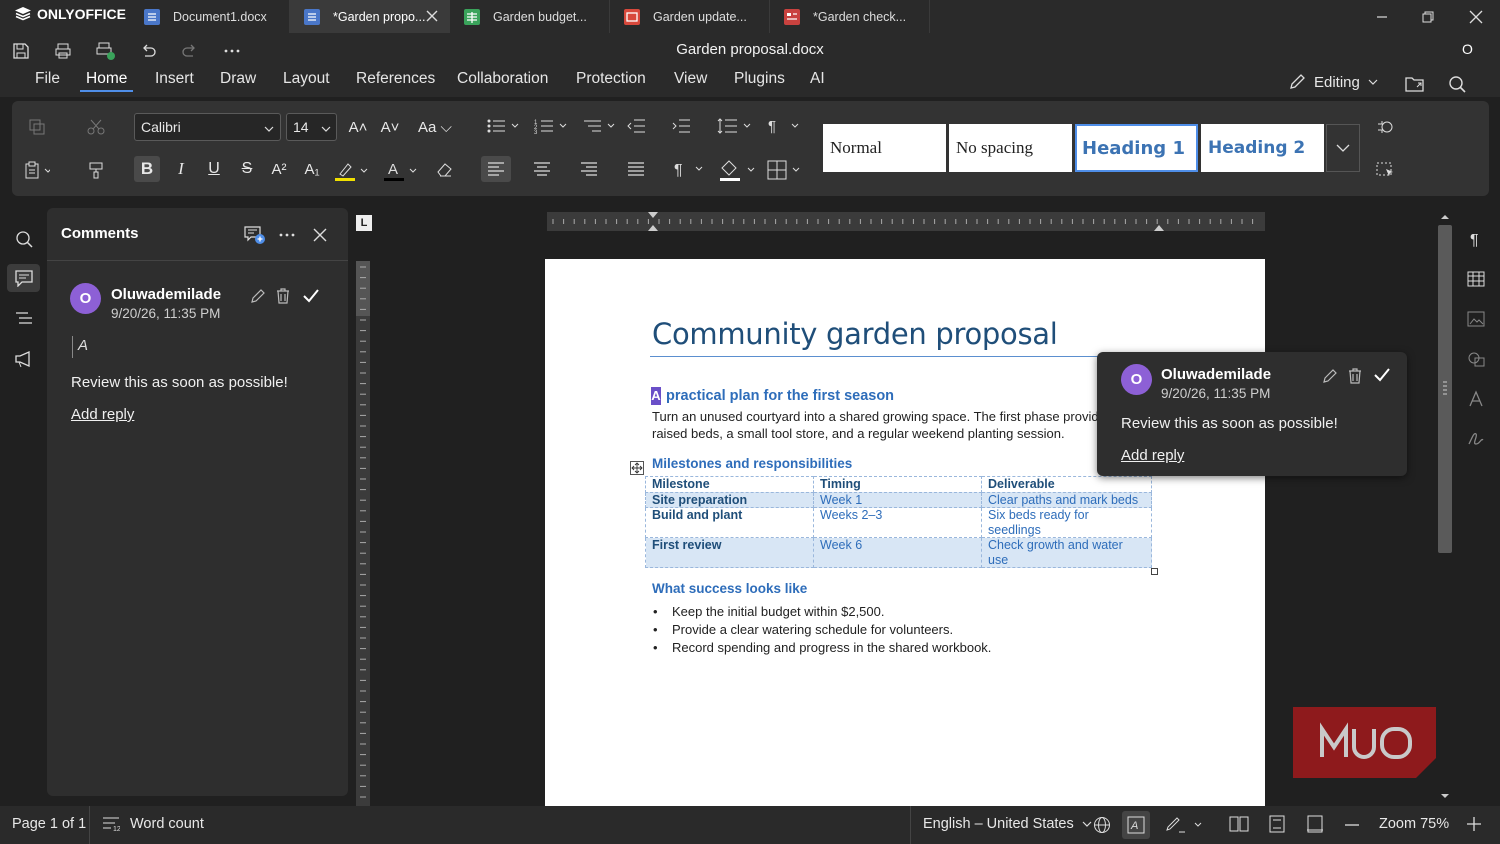 This screenshot has height=844, width=1500. What do you see at coordinates (1239, 824) in the screenshot?
I see `multipage-view-button` at bounding box center [1239, 824].